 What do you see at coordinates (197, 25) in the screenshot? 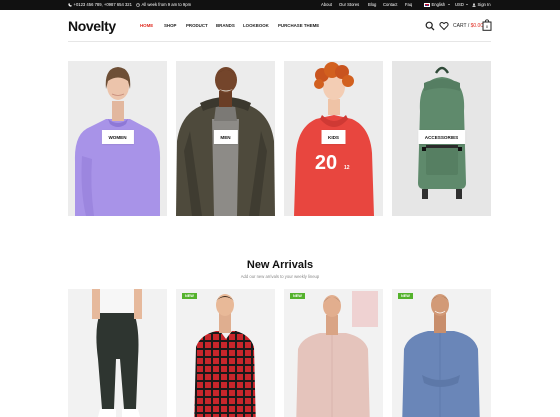
I see `nav-product: PRODUCT` at bounding box center [197, 25].